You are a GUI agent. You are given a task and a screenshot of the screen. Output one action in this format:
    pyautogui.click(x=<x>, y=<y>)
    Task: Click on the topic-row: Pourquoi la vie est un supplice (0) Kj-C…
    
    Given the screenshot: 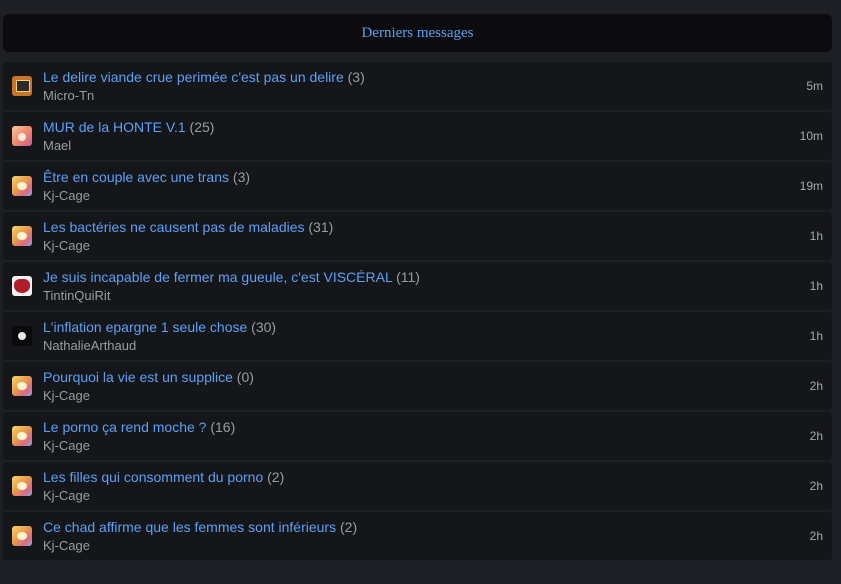 What is the action you would take?
    pyautogui.click(x=417, y=386)
    